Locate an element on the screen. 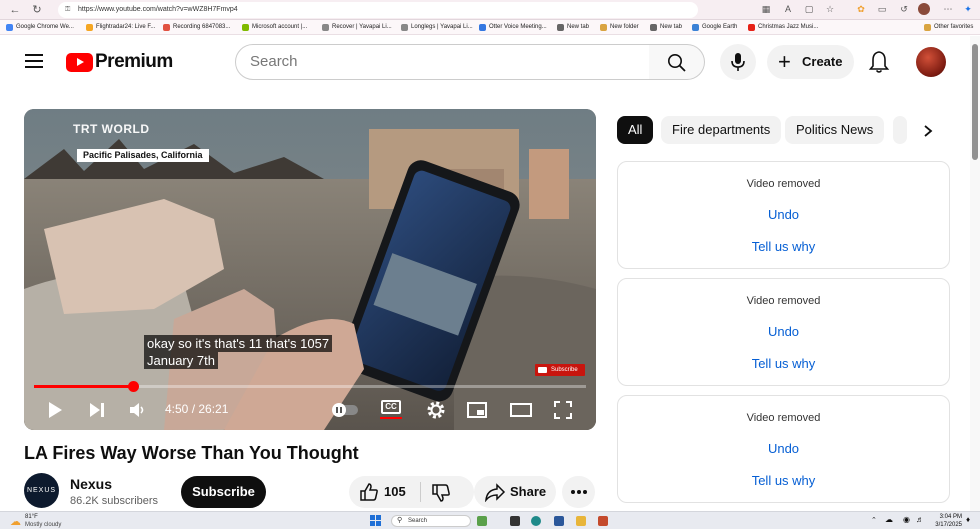 Image resolution: width=980 pixels, height=529 pixels. task-view-icon is located at coordinates (515, 521).